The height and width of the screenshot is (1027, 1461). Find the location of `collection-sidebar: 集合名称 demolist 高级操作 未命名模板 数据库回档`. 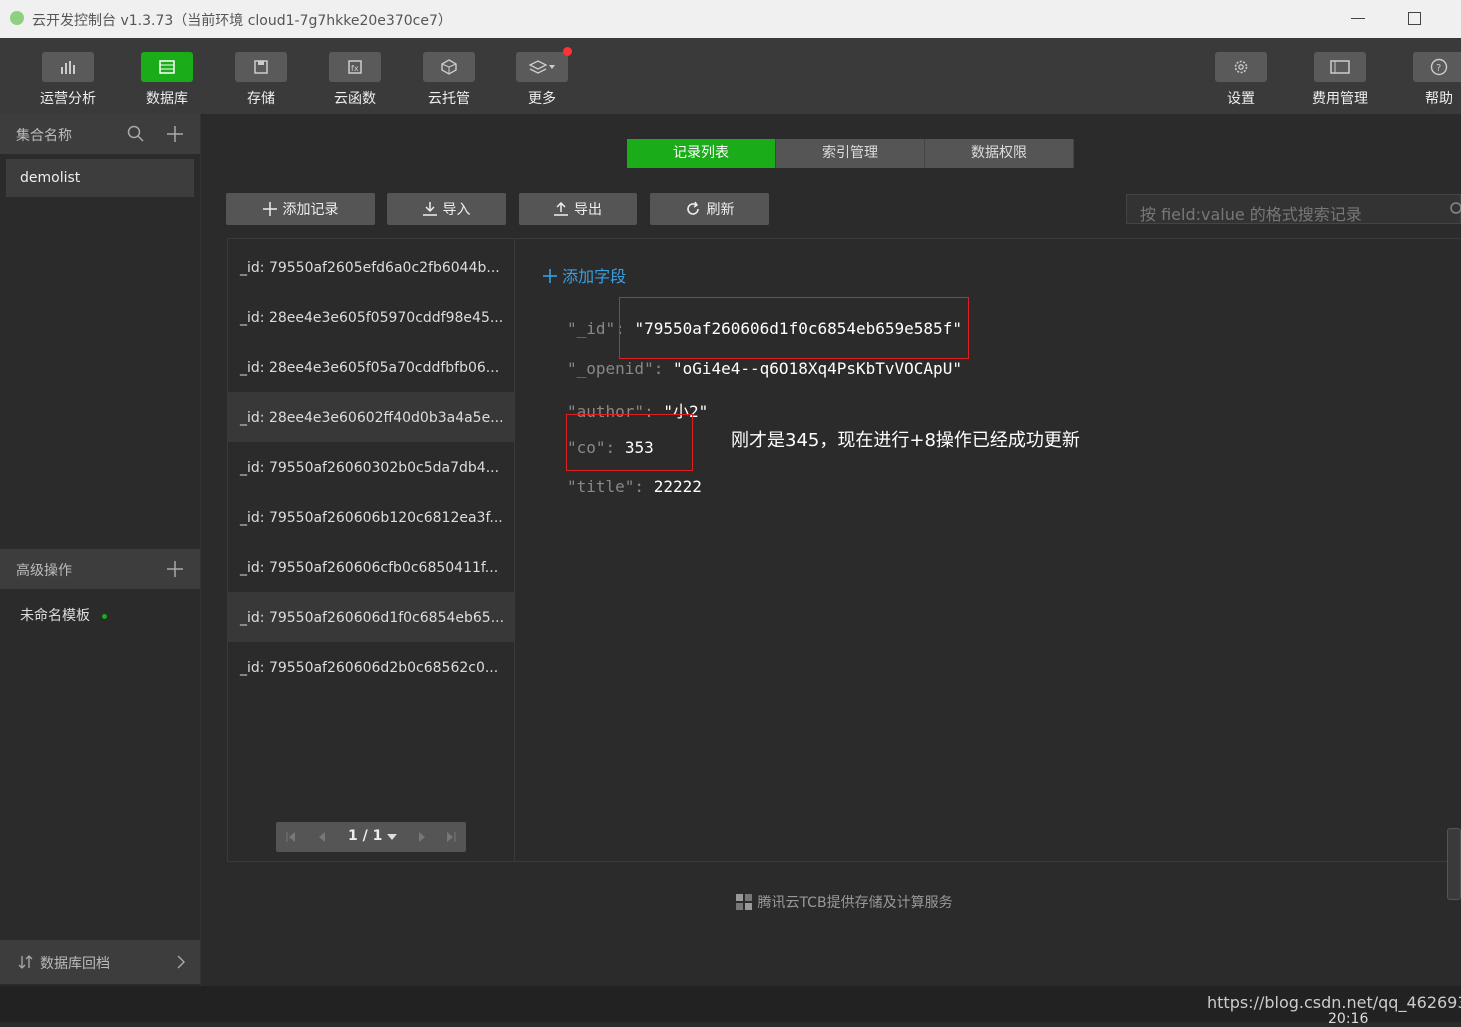

collection-sidebar: 集合名称 demolist 高级操作 未命名模板 数据库回档 is located at coordinates (100, 550).